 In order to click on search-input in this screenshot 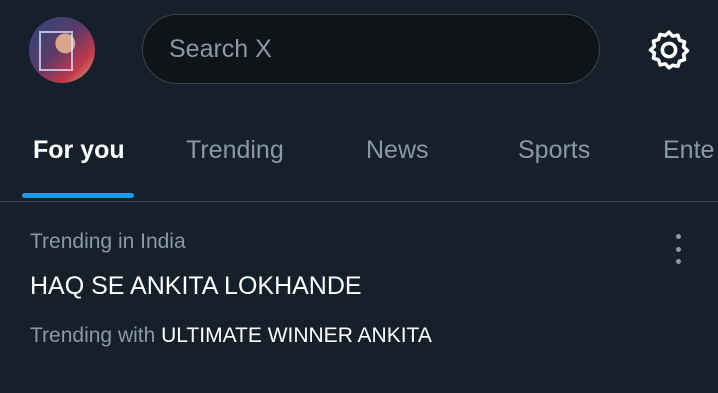, I will do `click(369, 49)`.